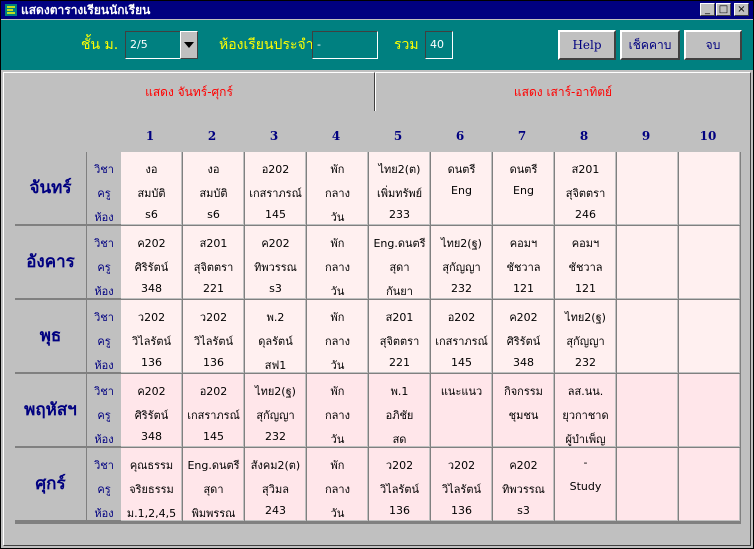 The height and width of the screenshot is (549, 754). Describe the element at coordinates (461, 410) in the screenshot. I see `schedule-cell: แนะแนว` at that location.